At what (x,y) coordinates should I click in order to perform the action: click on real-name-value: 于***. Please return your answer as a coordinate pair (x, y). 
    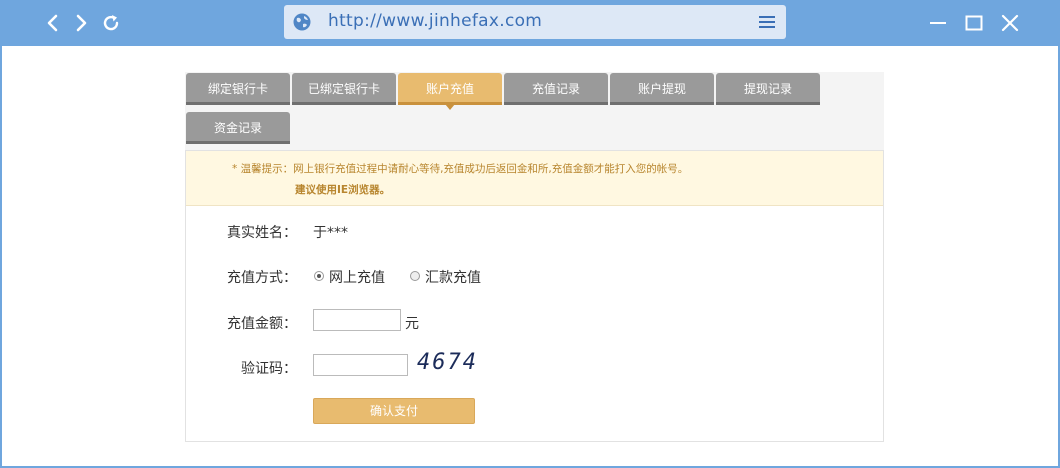
    Looking at the image, I should click on (330, 233).